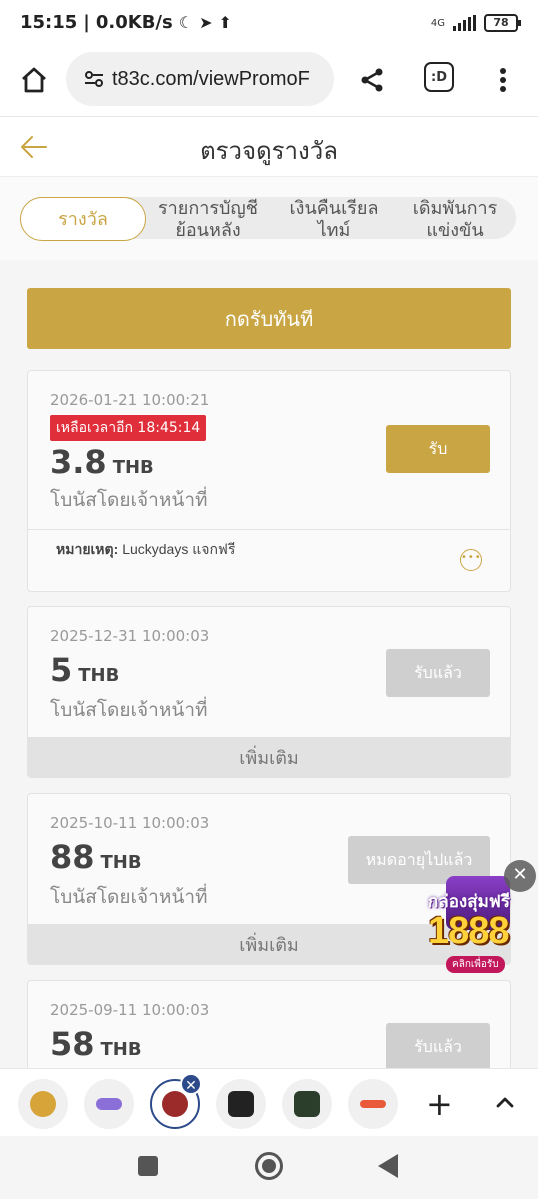 The height and width of the screenshot is (1199, 538). I want to click on battery-level: 78, so click(501, 22).